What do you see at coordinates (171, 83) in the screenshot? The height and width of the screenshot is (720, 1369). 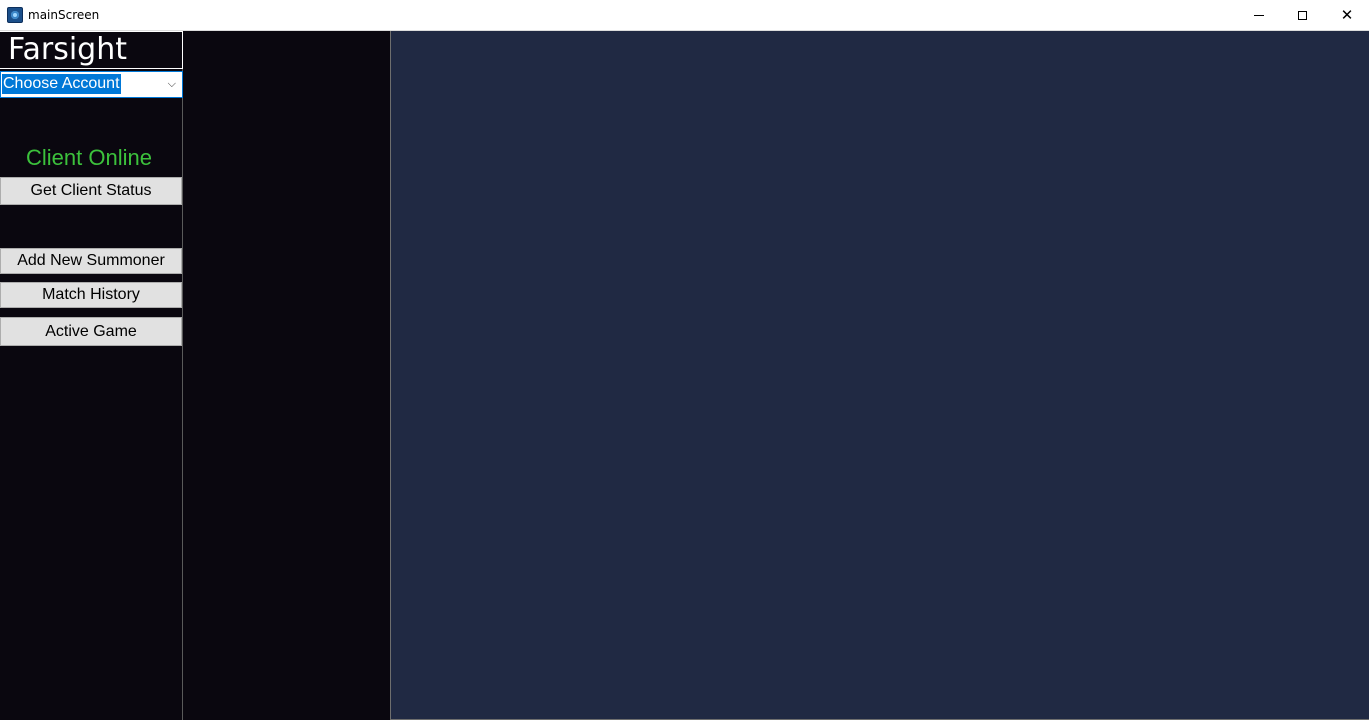 I see `chevron-down-icon: ⌵` at bounding box center [171, 83].